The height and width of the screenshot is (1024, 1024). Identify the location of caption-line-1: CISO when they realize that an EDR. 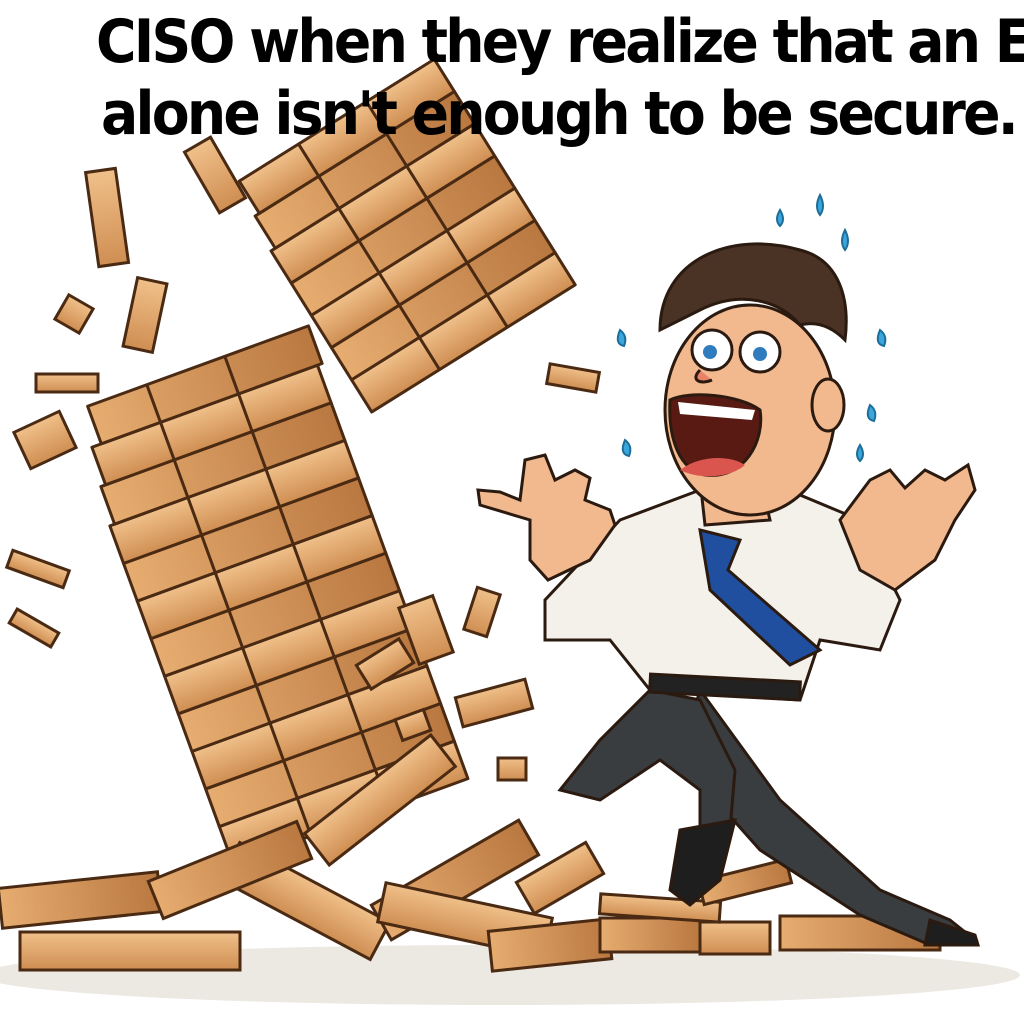
(560, 42).